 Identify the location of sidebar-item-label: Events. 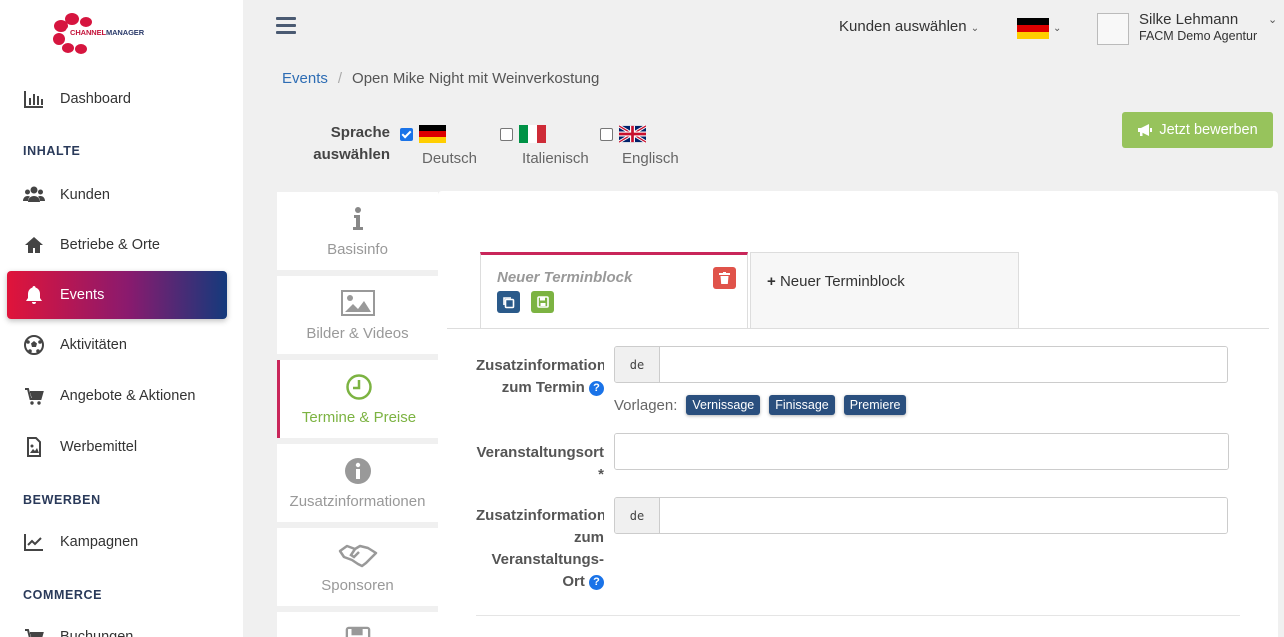
(82, 295).